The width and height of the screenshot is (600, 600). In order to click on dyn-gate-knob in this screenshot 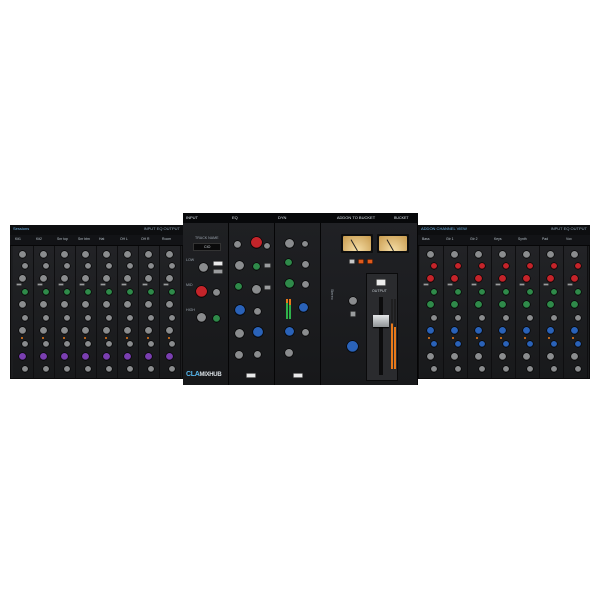, I will do `click(288, 262)`.